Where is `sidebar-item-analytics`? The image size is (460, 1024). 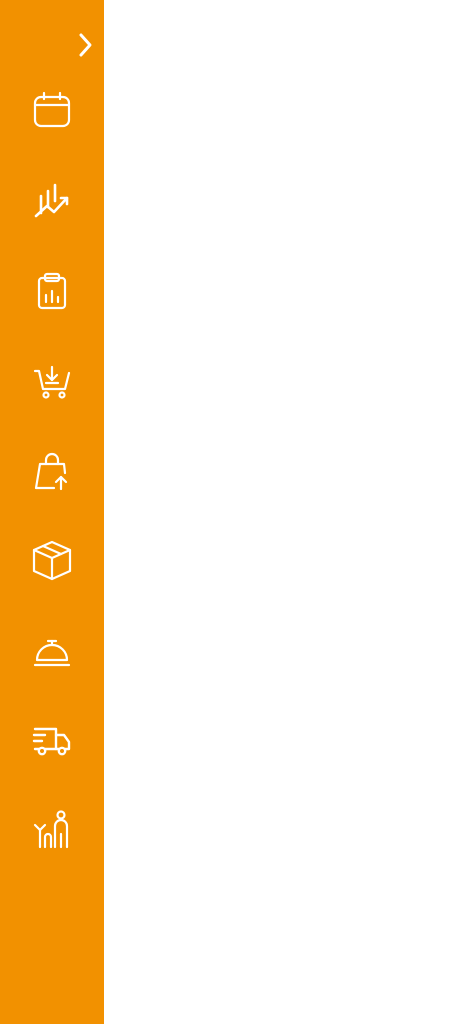
sidebar-item-analytics is located at coordinates (52, 201).